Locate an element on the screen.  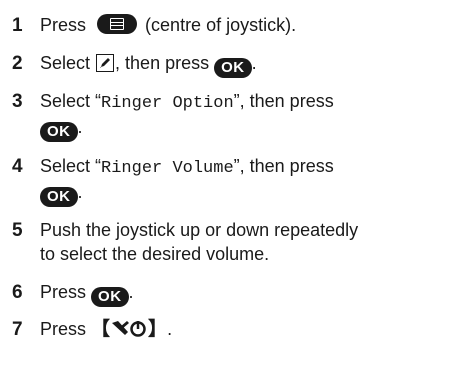
step-3-end: . is located at coordinates (80, 127).